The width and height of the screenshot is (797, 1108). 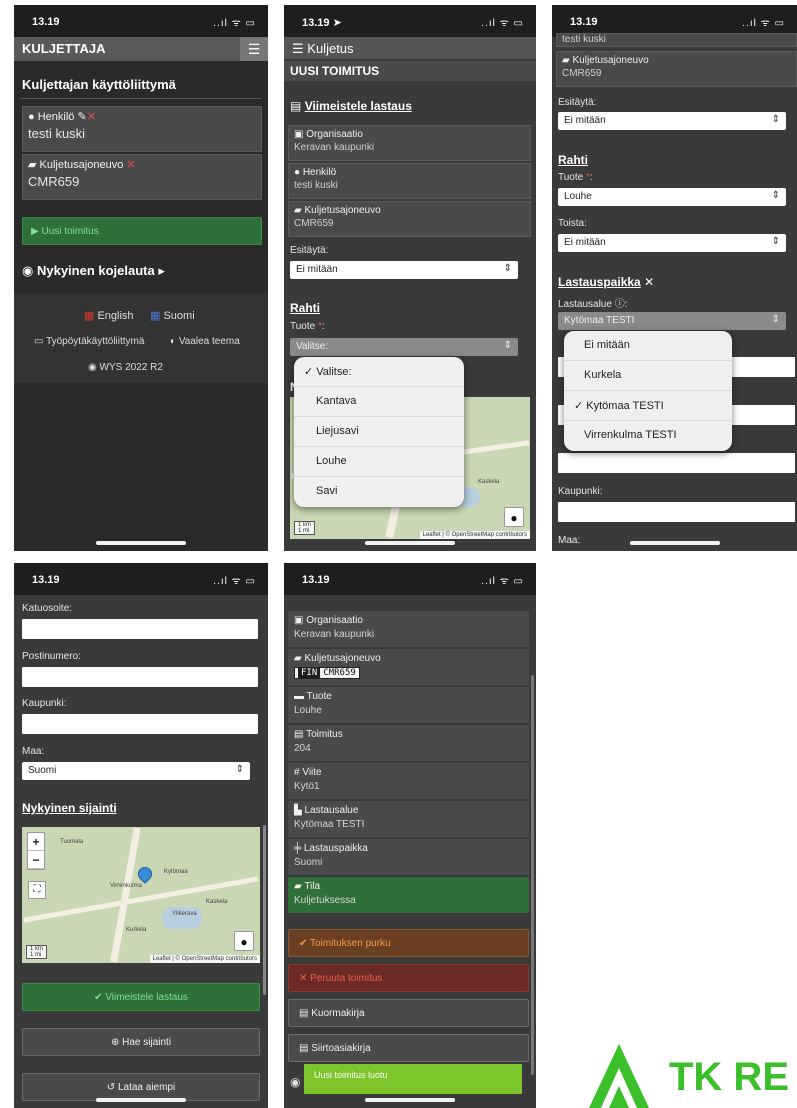 I want to click on close-icon: ✕, so click(x=649, y=282).